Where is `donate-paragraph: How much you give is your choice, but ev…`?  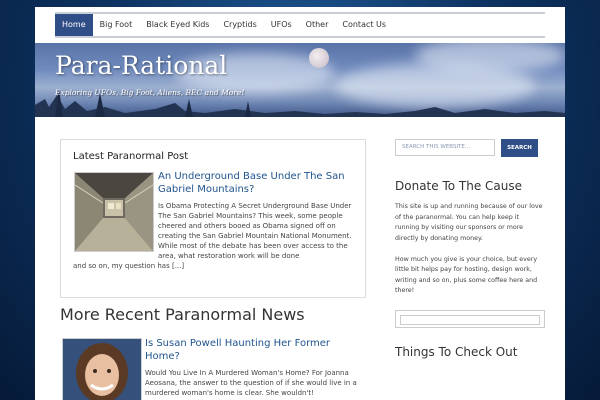
donate-paragraph: How much you give is your choice, but ev… is located at coordinates (466, 275).